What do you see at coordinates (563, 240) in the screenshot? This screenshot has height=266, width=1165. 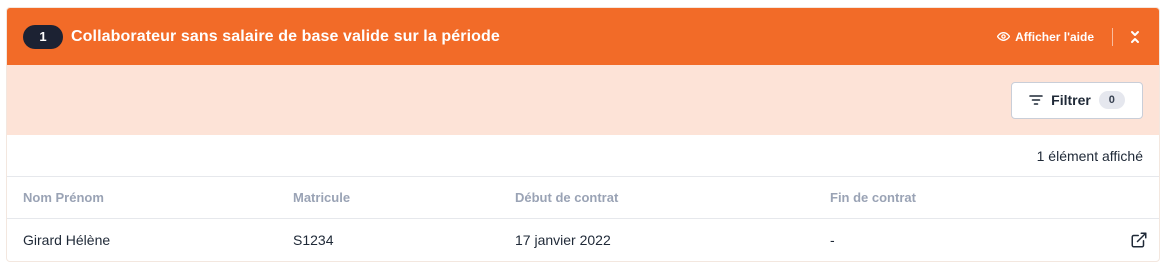 I see `cell-start-date: 17 janvier 2022` at bounding box center [563, 240].